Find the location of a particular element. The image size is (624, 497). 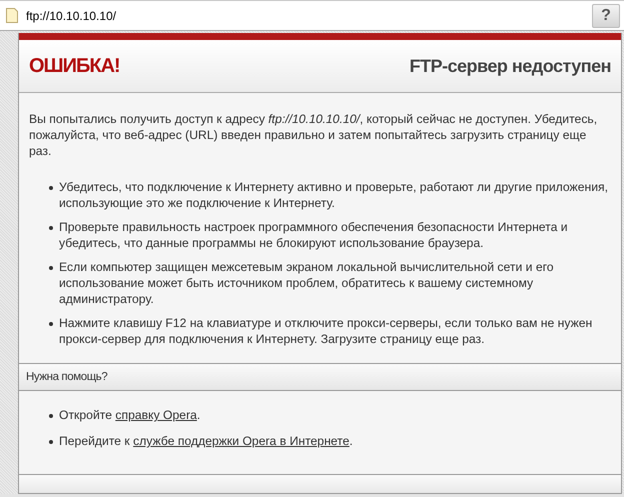

help-link: службе поддержки Opera в Интернете is located at coordinates (241, 441).